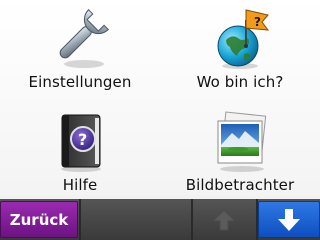 This screenshot has height=240, width=320. Describe the element at coordinates (240, 185) in the screenshot. I see `menu-item-label: Bildbetrachter` at that location.